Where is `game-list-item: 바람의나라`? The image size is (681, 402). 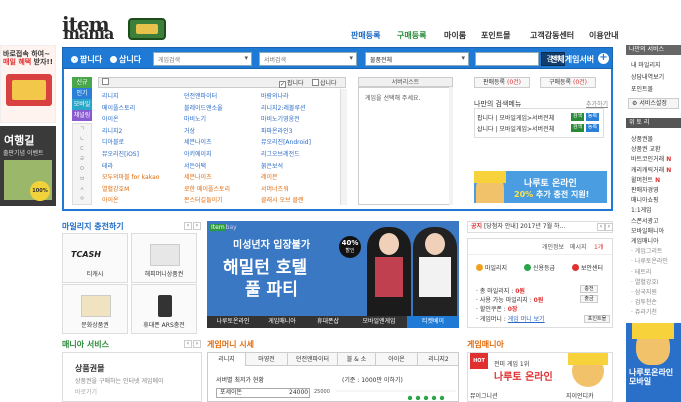
game-list-item: 바람의나라 is located at coordinates (275, 95).